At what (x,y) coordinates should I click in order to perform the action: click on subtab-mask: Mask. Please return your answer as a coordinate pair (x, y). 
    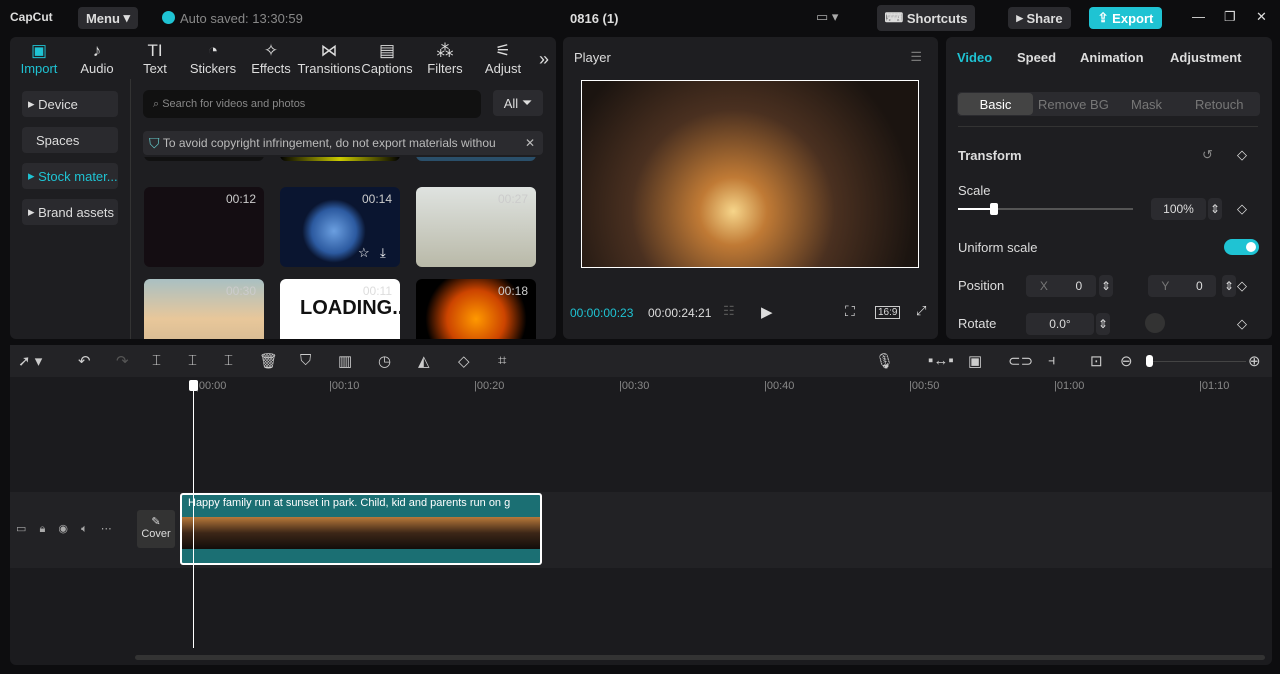
    Looking at the image, I should click on (1146, 104).